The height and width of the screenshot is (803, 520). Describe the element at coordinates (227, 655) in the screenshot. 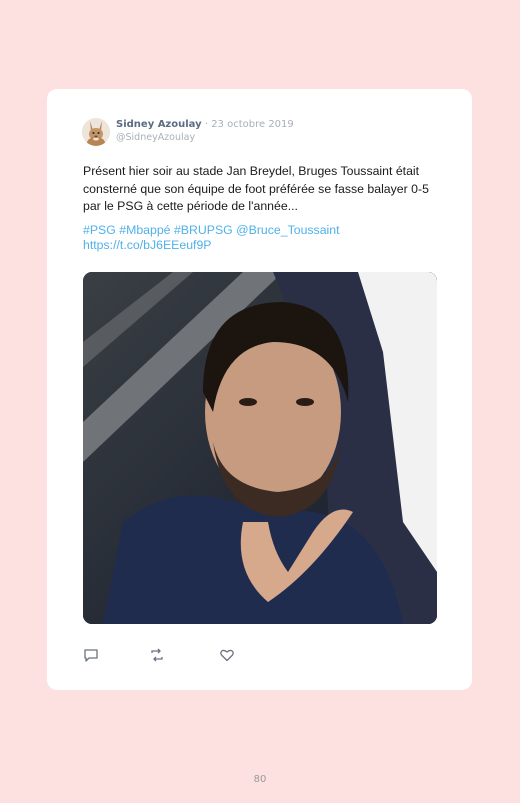

I see `heart-icon` at that location.